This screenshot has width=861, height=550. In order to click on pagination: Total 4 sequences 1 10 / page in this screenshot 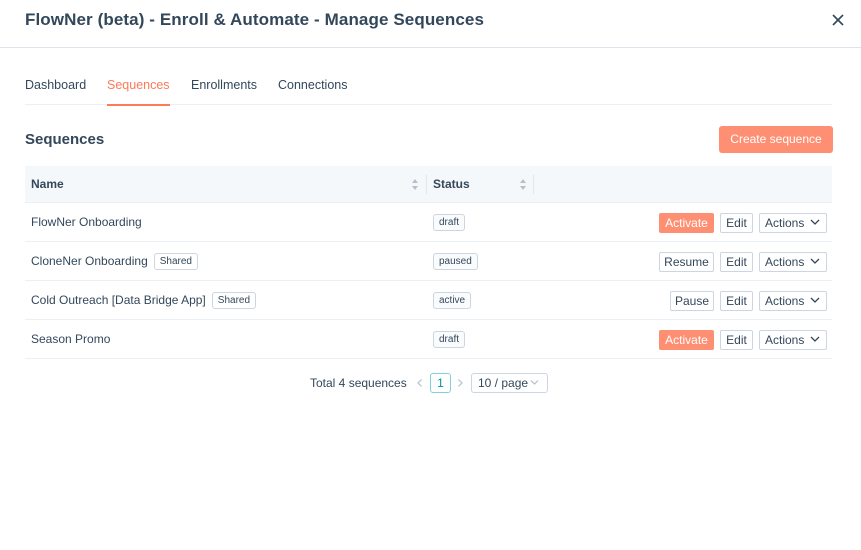, I will do `click(430, 383)`.